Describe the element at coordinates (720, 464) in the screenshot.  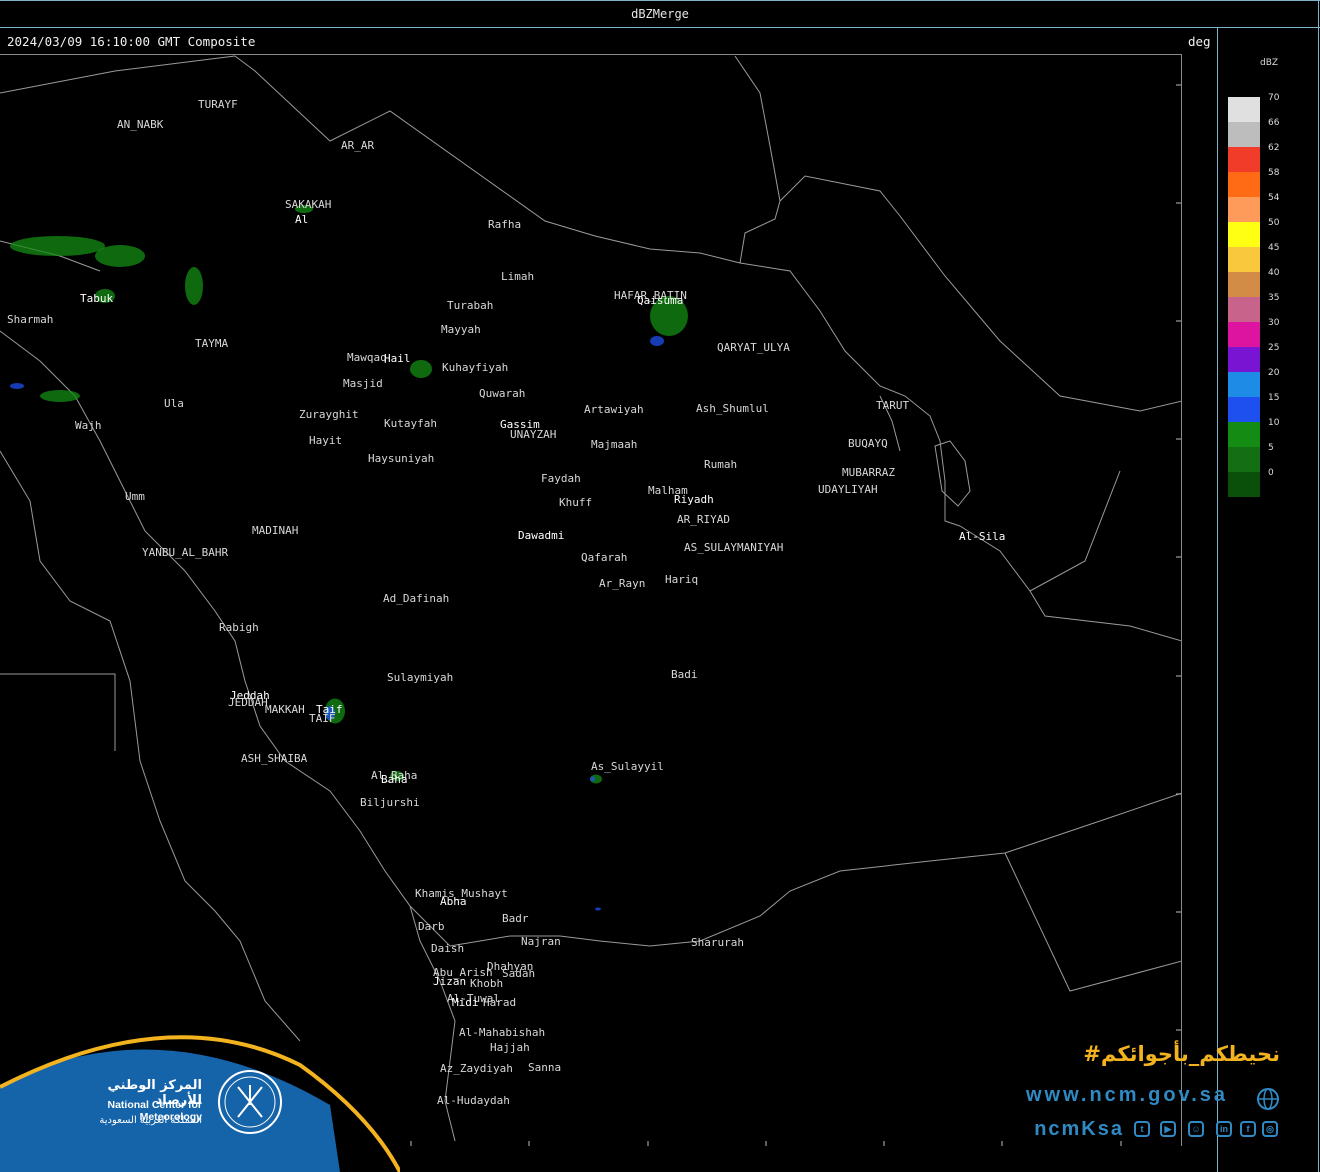
I see `place-label: Rumah` at that location.